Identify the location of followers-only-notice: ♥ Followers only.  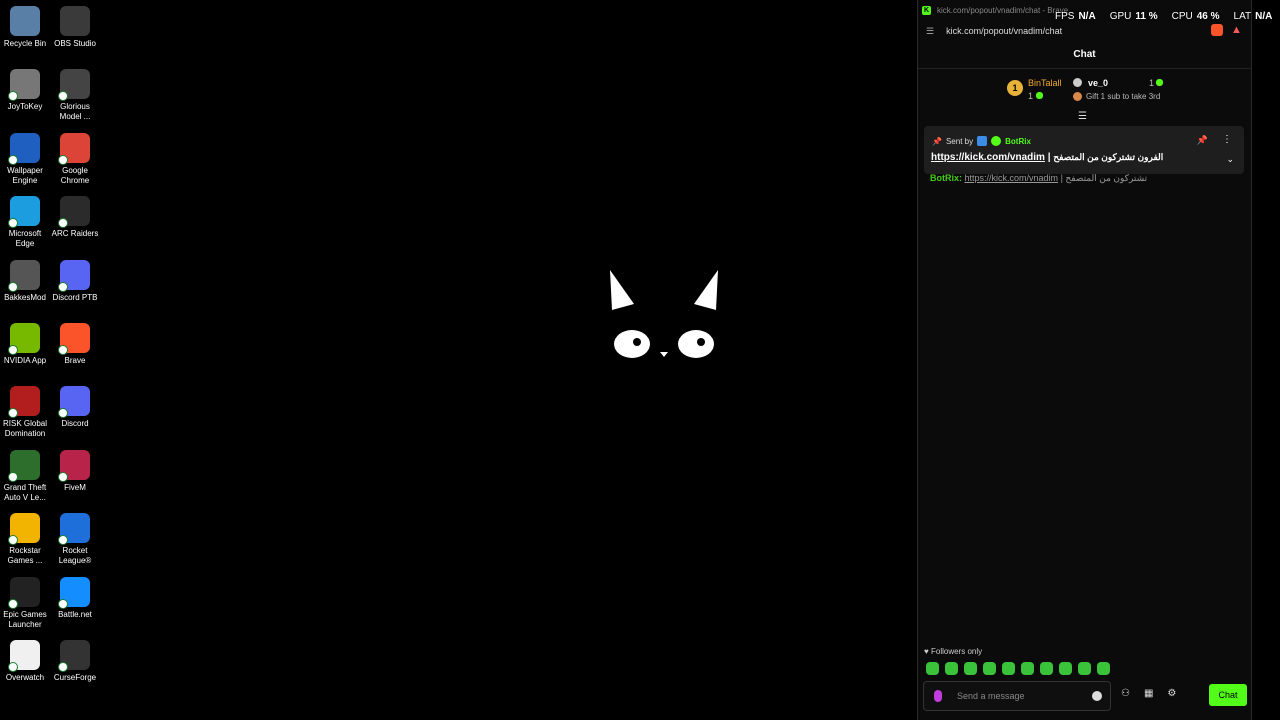
(953, 651).